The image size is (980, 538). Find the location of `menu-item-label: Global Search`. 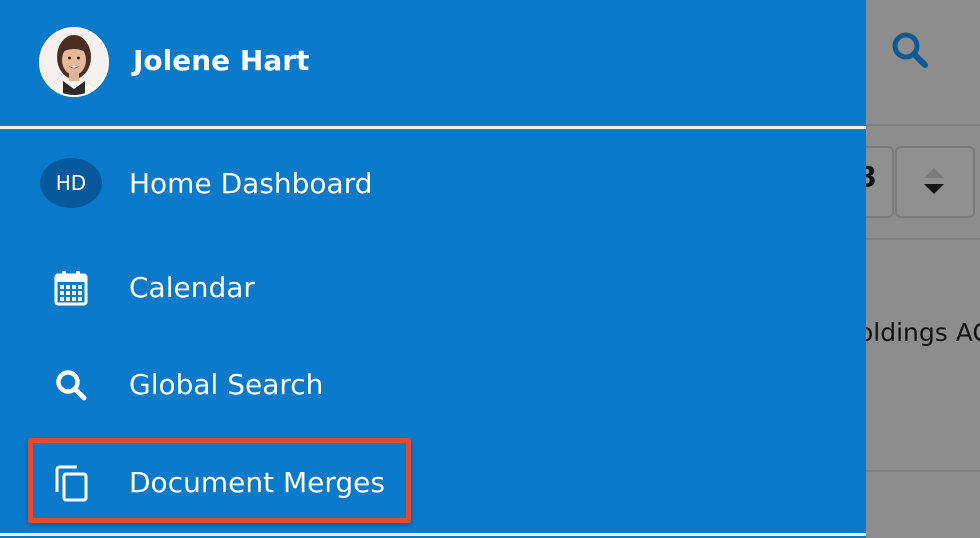

menu-item-label: Global Search is located at coordinates (226, 384).